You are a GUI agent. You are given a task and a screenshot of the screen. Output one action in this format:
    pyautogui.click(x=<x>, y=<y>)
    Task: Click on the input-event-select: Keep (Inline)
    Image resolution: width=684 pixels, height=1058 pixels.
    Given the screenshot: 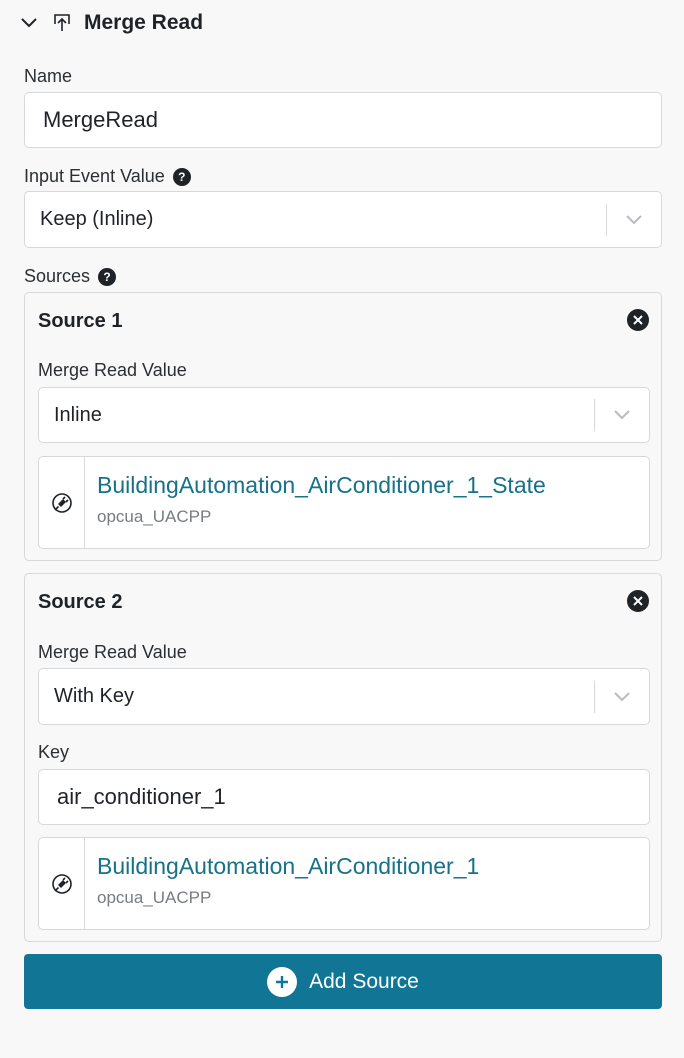 What is the action you would take?
    pyautogui.click(x=343, y=219)
    